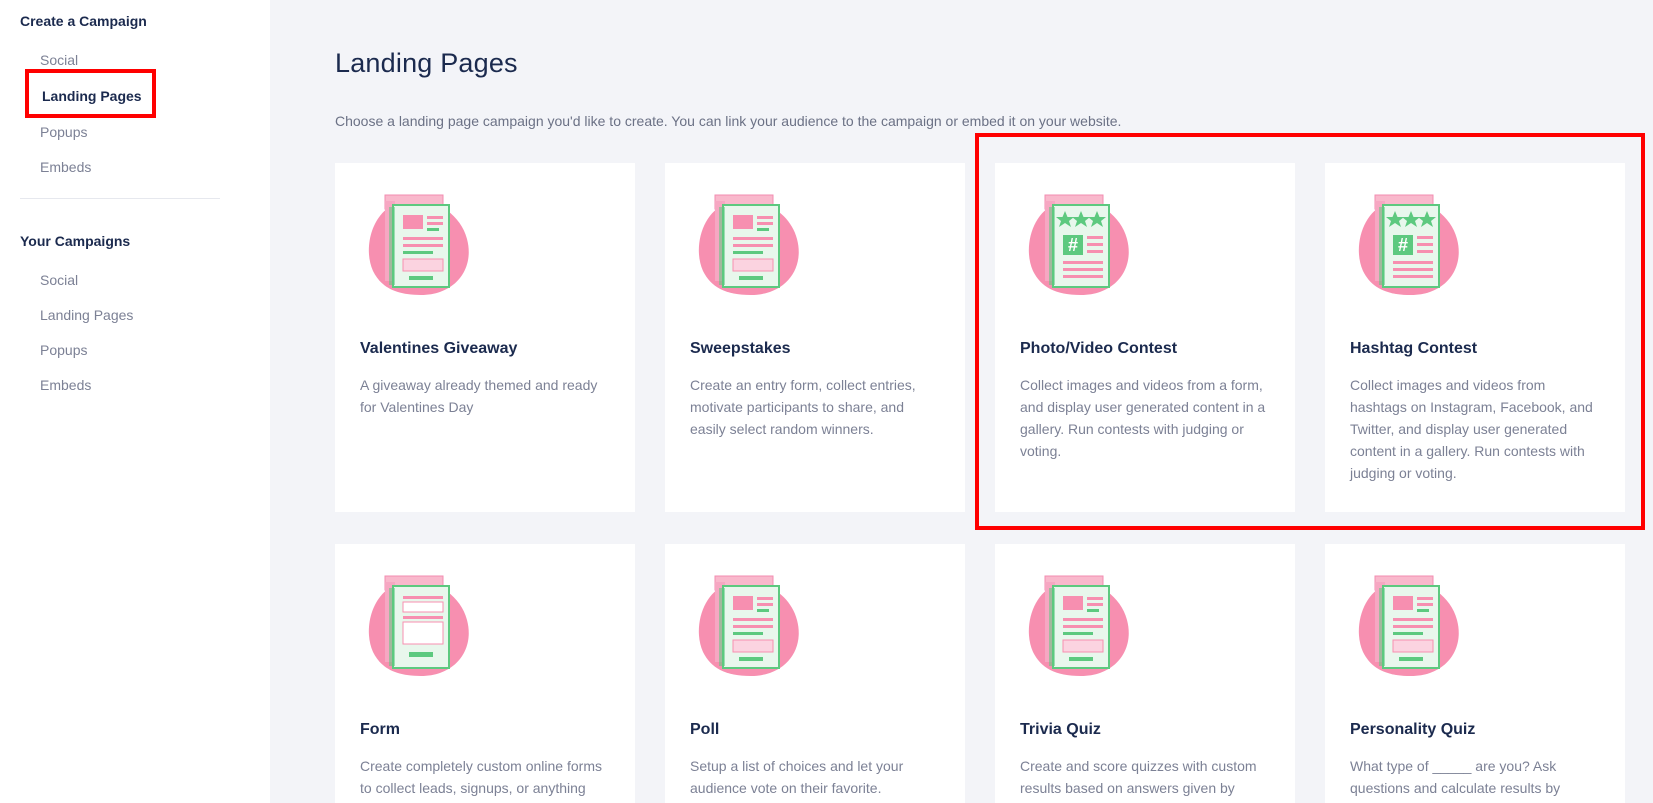 This screenshot has width=1653, height=803. What do you see at coordinates (65, 167) in the screenshot?
I see `sidebar-item-embeds: Embeds` at bounding box center [65, 167].